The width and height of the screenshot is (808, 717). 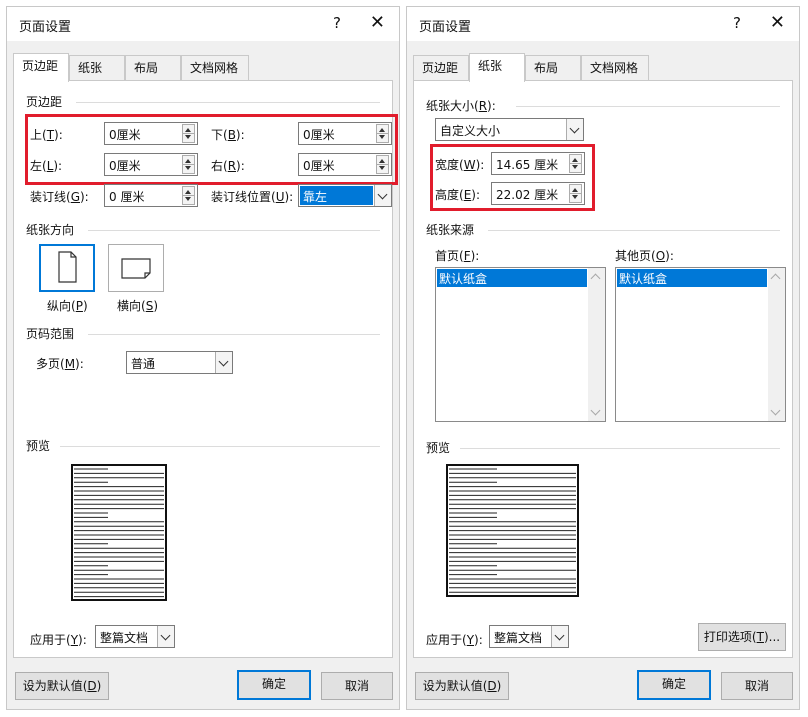 I want to click on portrait-label: 纵向(P), so click(x=67, y=305).